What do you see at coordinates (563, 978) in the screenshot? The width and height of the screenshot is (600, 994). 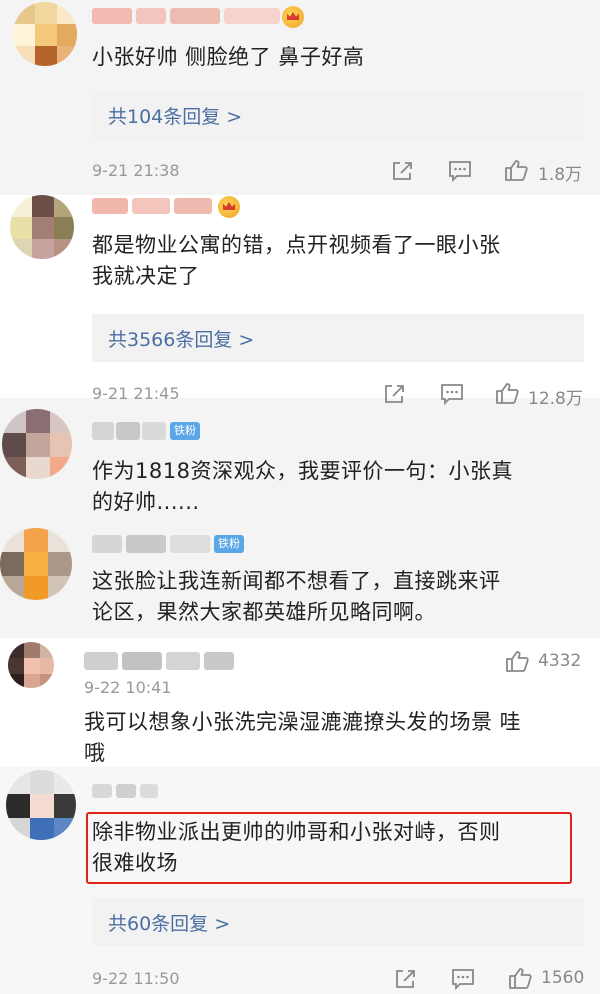 I see `like-count: 1560` at bounding box center [563, 978].